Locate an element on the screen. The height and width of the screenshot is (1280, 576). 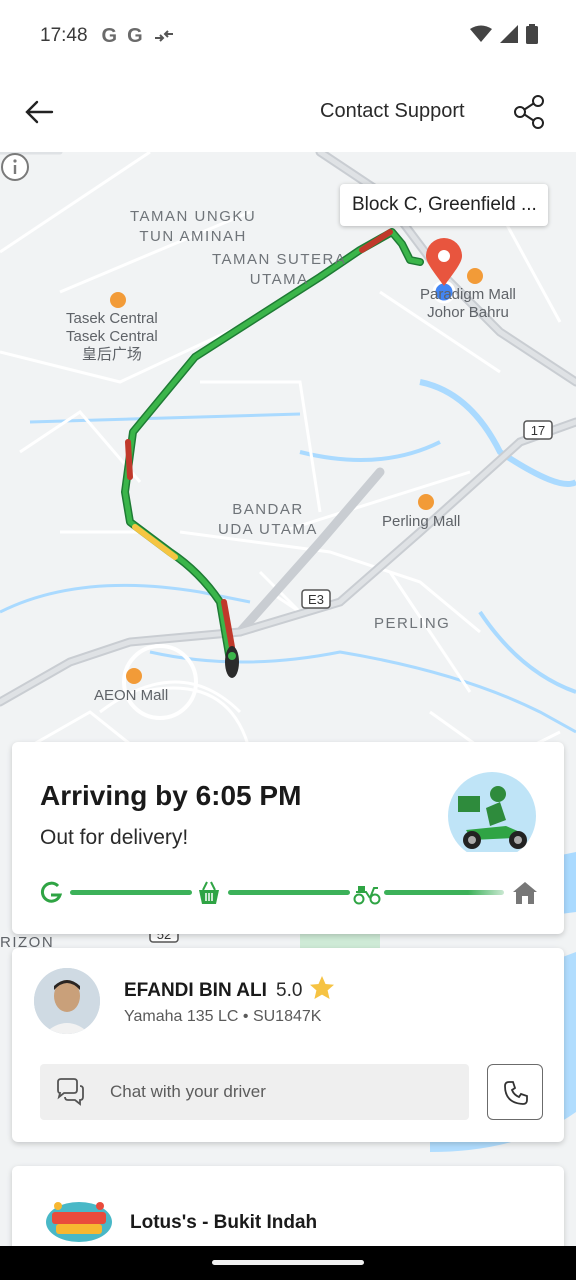
rider-location-icon is located at coordinates (232, 662).